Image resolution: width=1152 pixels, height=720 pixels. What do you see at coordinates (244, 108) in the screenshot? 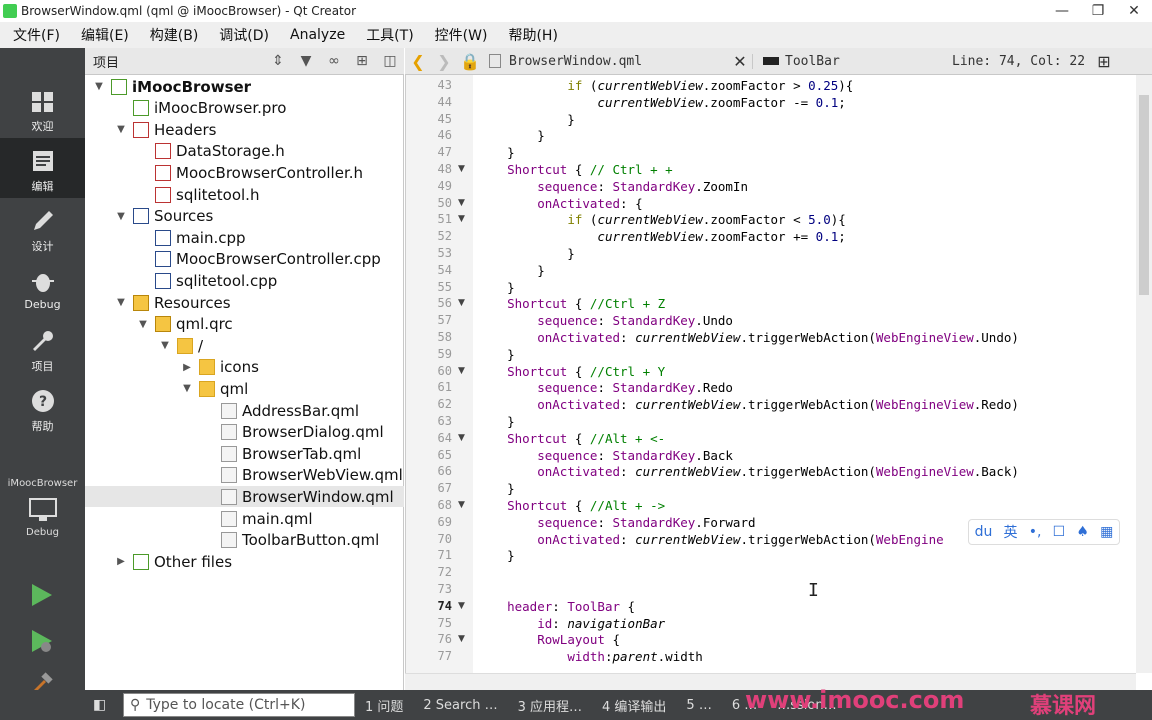
I see `tree-item: iMoocBrowser.pro` at bounding box center [244, 108].